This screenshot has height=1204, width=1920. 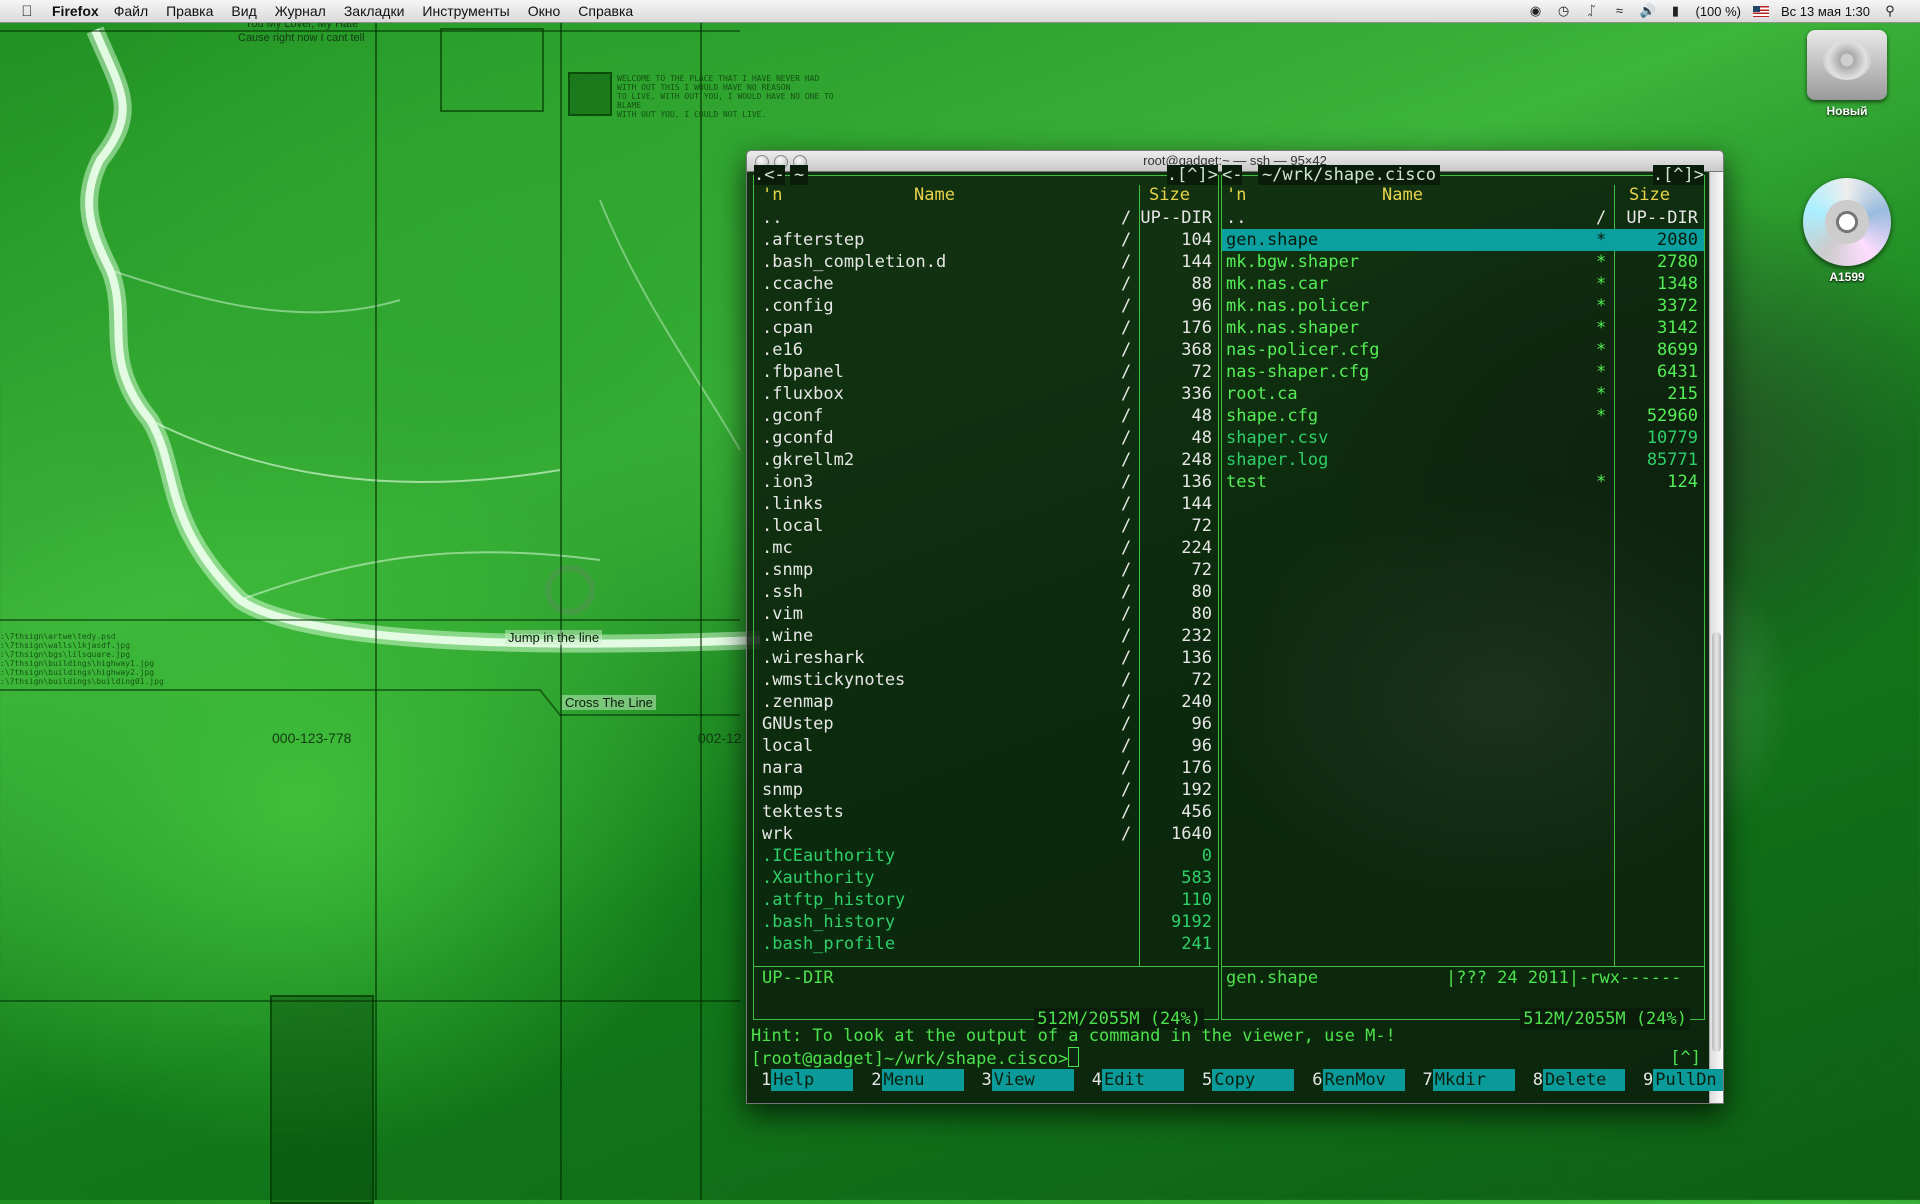 What do you see at coordinates (986, 746) in the screenshot?
I see `file-row: local / 96` at bounding box center [986, 746].